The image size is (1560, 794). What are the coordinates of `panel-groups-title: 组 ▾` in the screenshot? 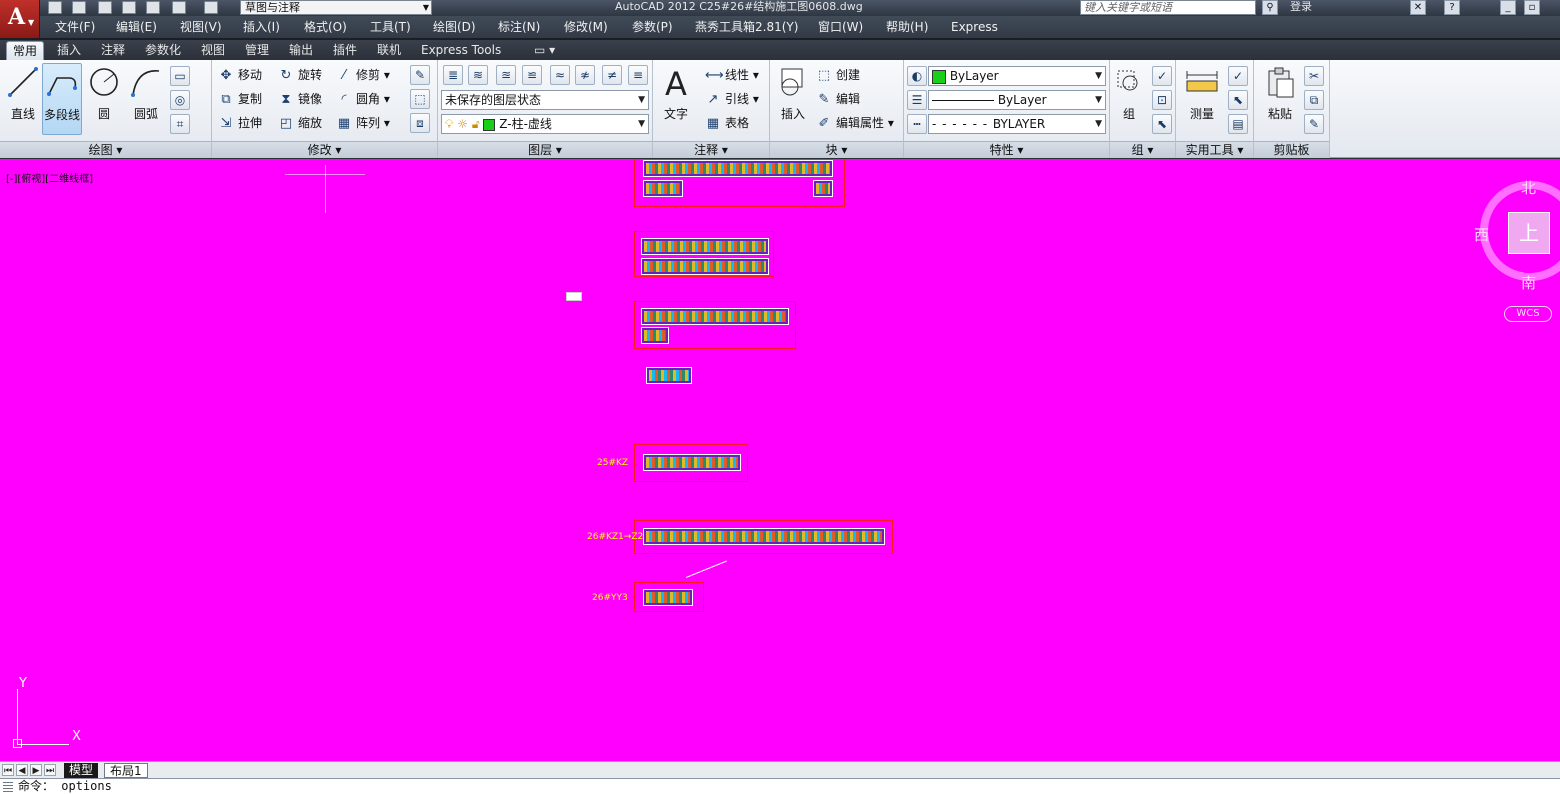 It's located at (1142, 149).